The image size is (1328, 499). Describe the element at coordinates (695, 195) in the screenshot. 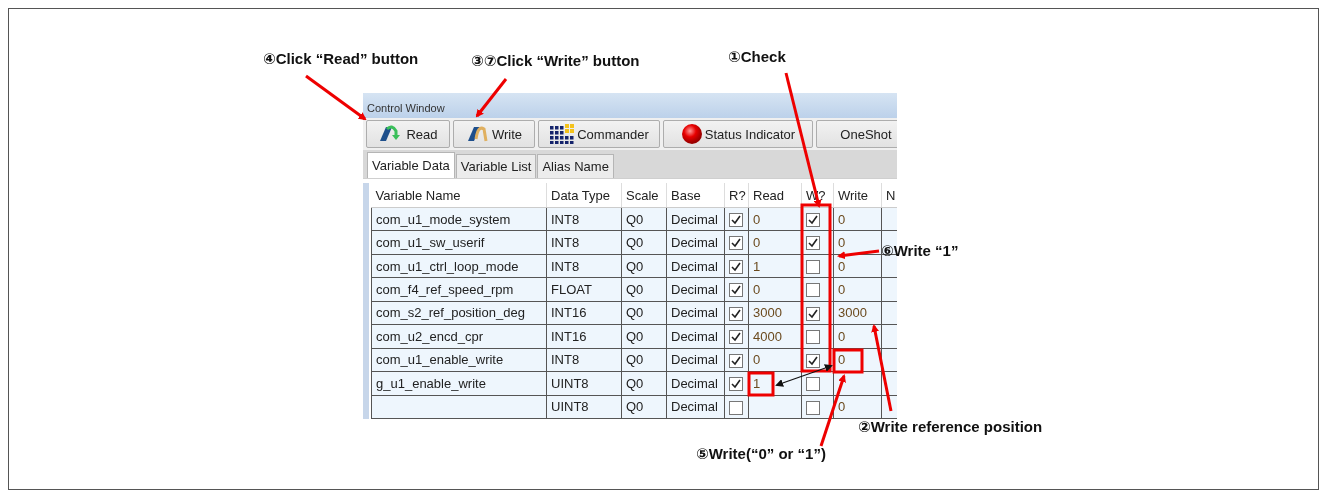

I see `column-header: Base` at that location.